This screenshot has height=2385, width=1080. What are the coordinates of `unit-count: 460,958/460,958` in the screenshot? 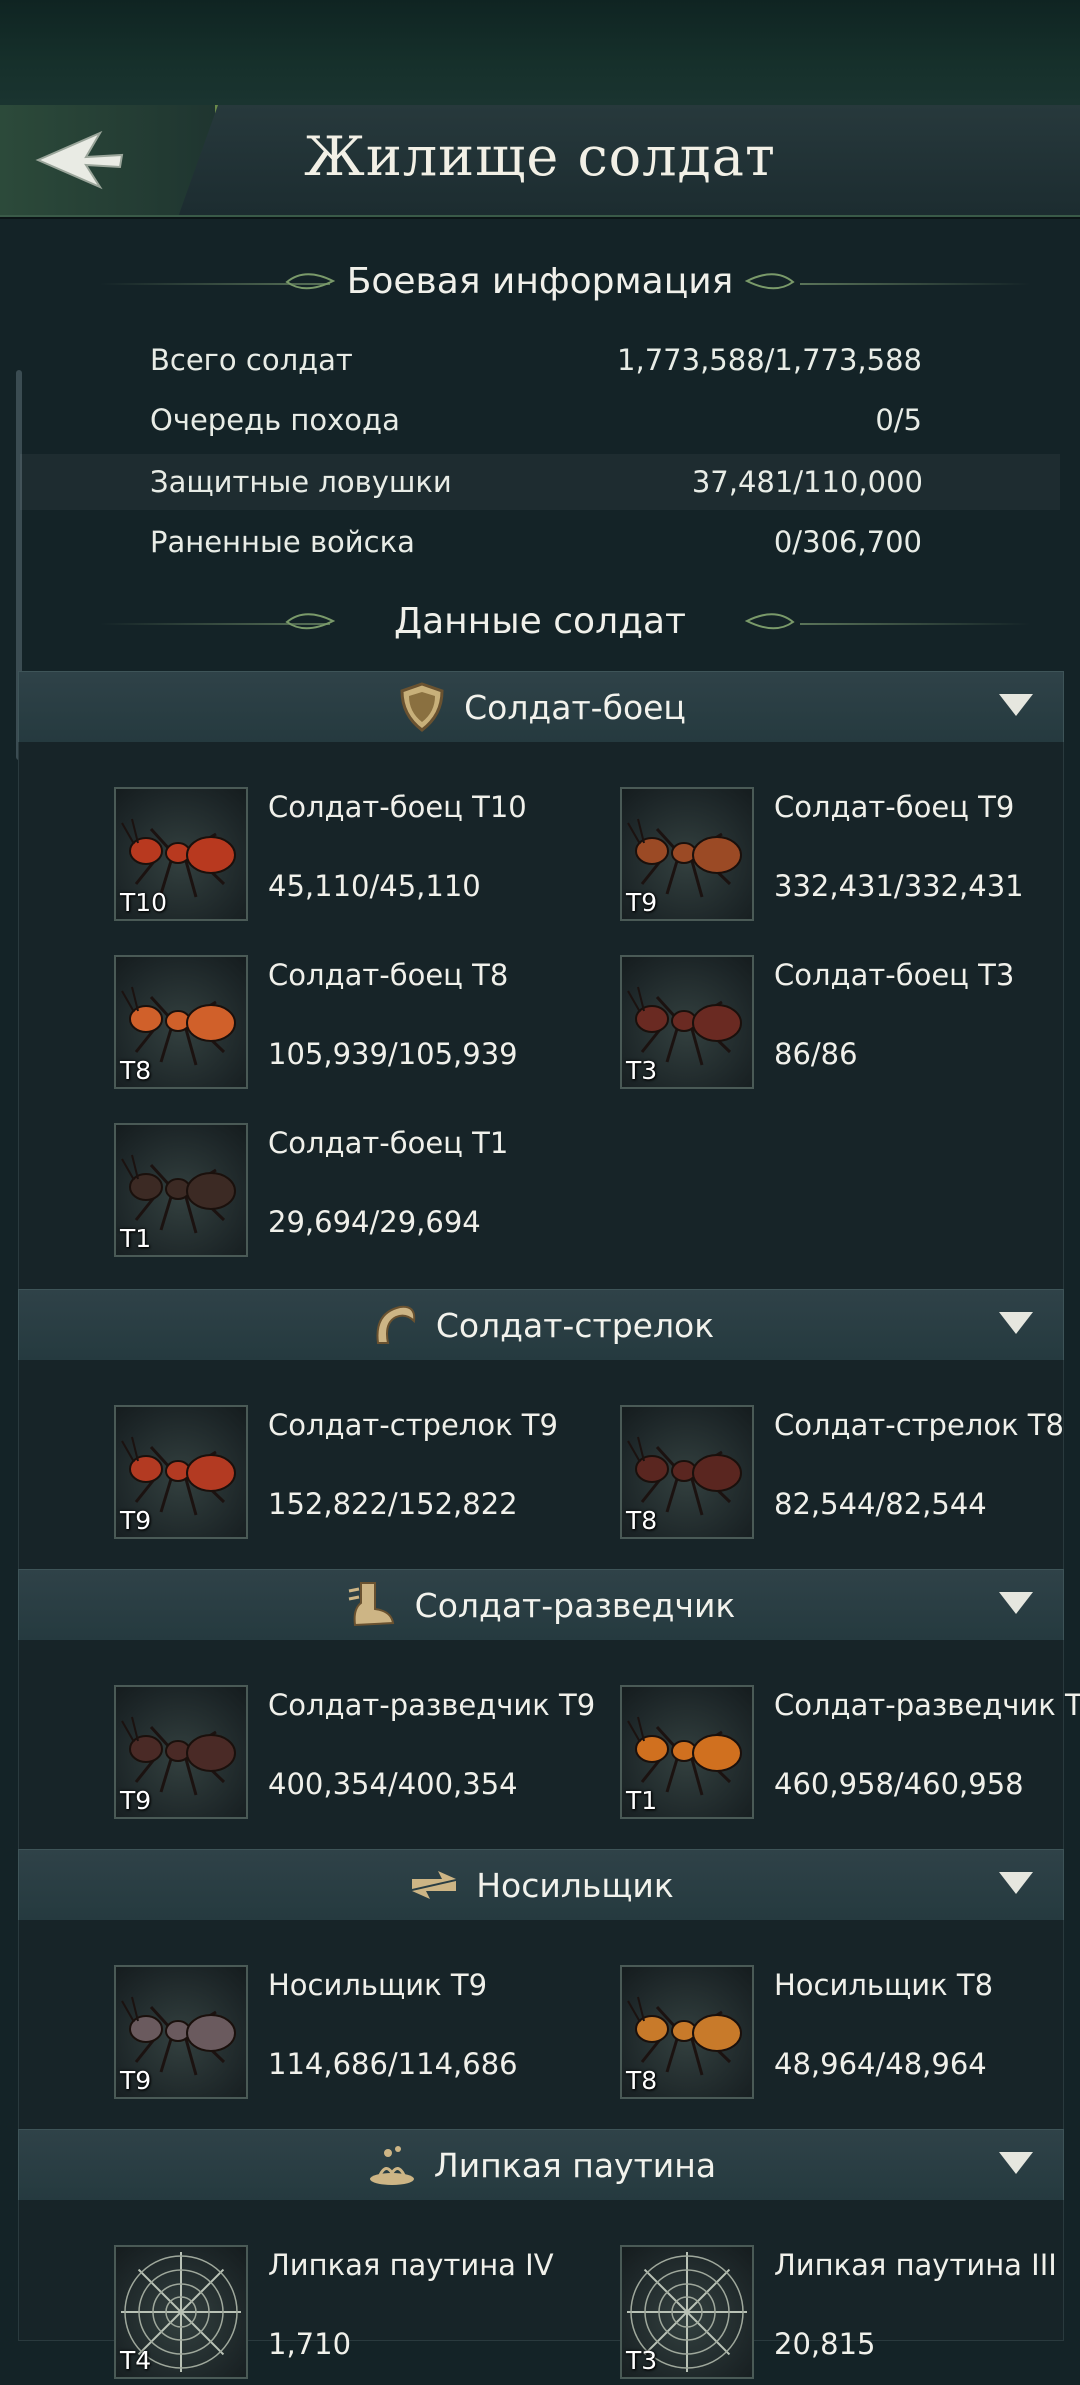 It's located at (899, 1784).